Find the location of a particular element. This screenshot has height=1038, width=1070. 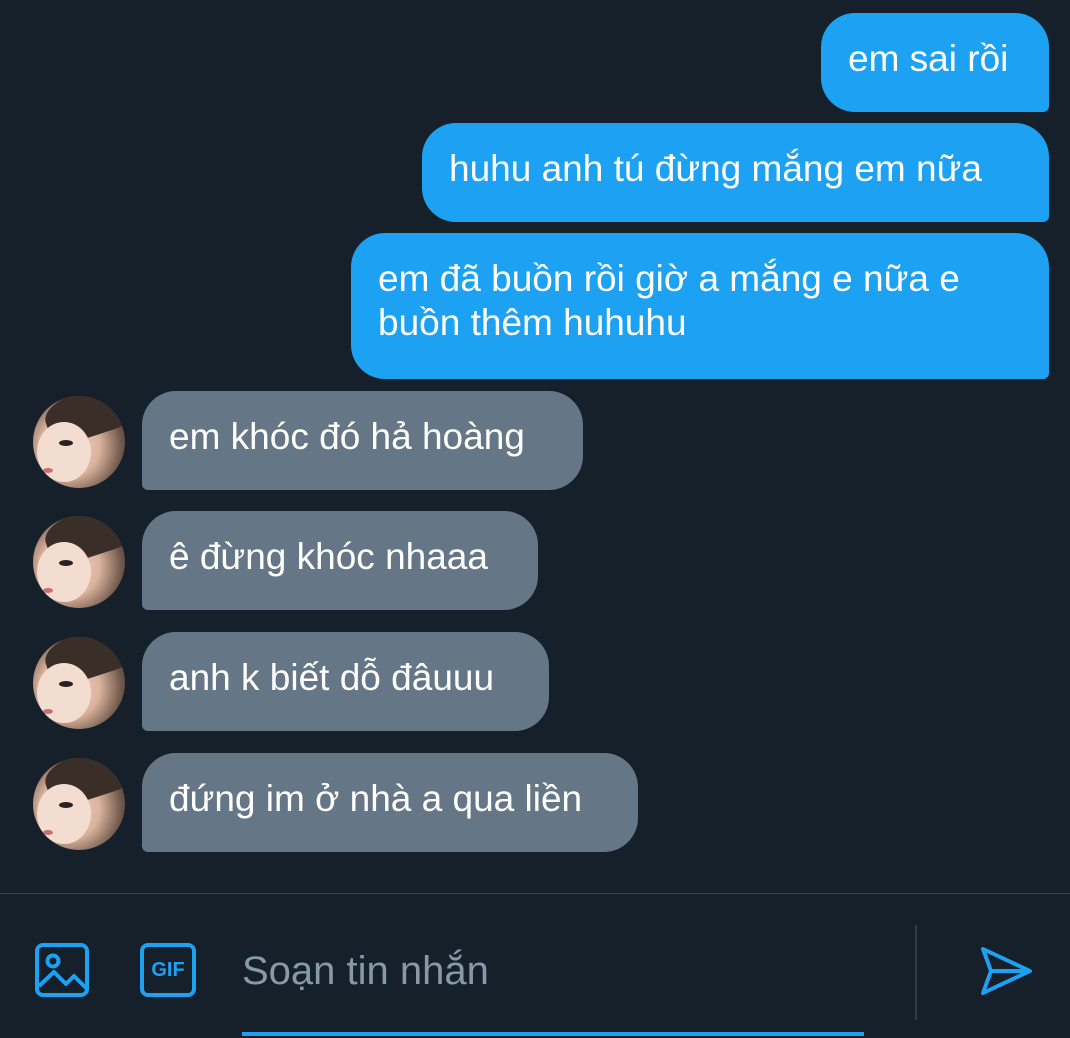

message-text: anh k biết dỗ đâuuu is located at coordinates (332, 677).